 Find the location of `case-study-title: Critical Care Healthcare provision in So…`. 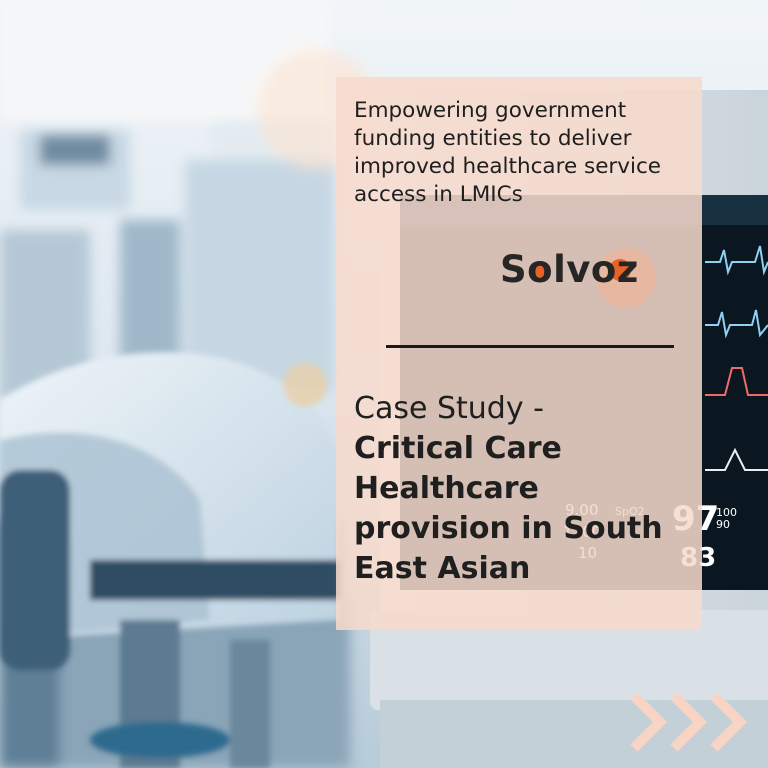

case-study-title: Critical Care Healthcare provision in So… is located at coordinates (508, 508).